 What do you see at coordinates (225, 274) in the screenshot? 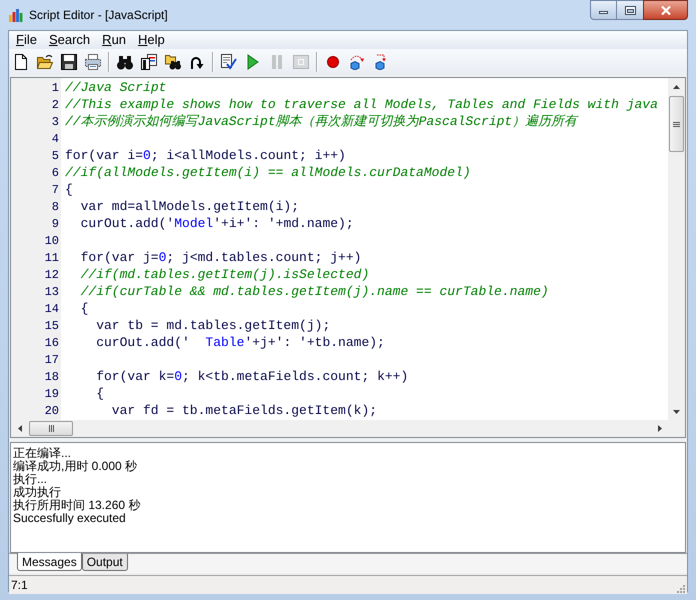
I see `code-comment: //if(md.tables.getItem(j).isSelected)` at bounding box center [225, 274].